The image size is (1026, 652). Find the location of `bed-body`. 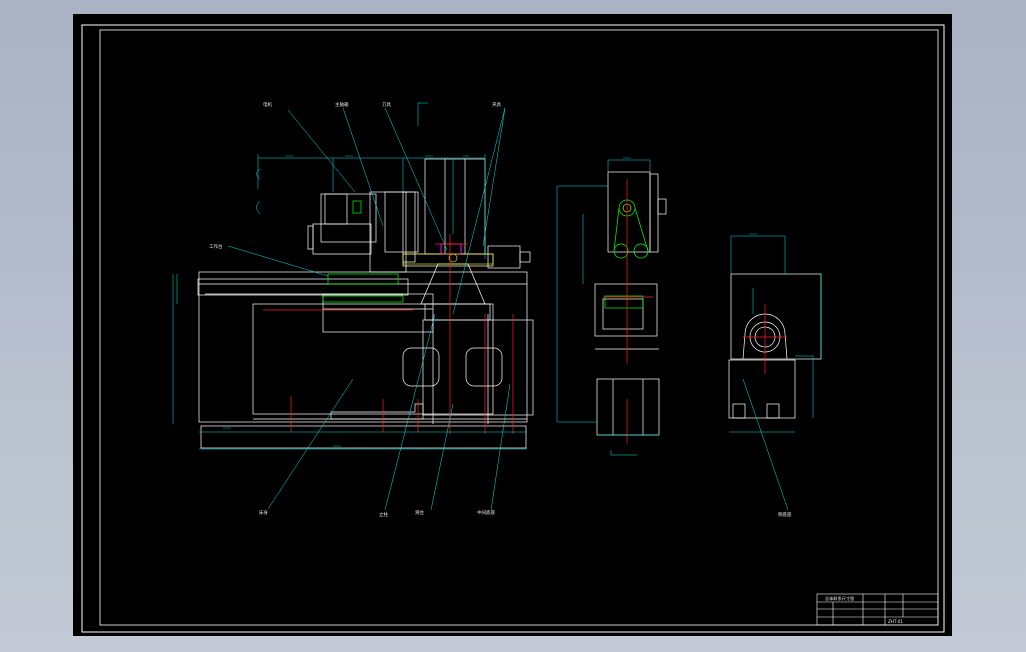

bed-body is located at coordinates (363, 347).